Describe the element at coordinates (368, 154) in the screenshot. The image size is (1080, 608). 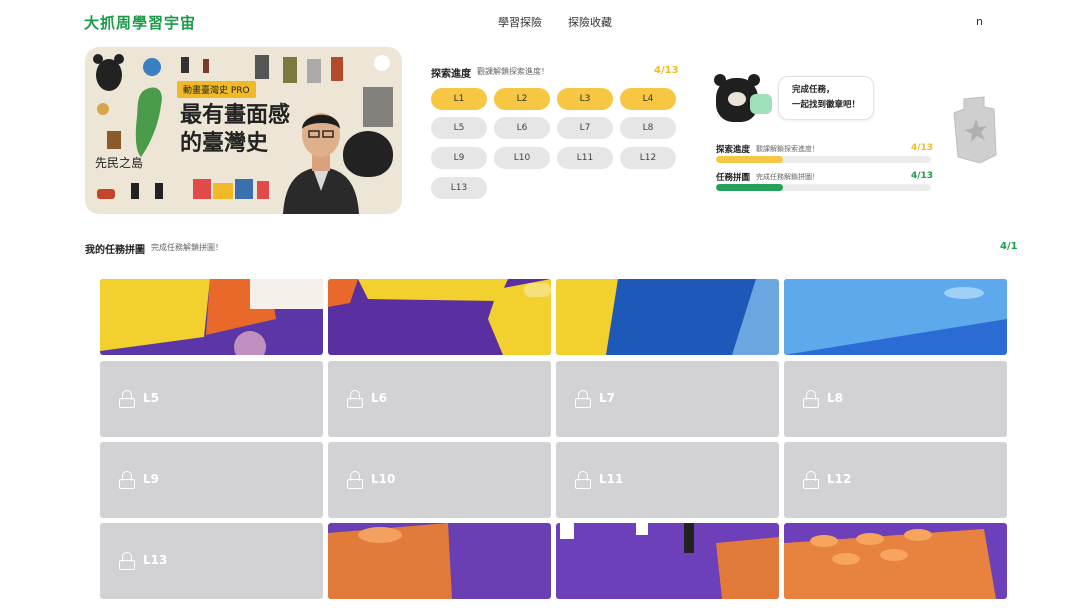
I see `bear-mascot-icon` at that location.